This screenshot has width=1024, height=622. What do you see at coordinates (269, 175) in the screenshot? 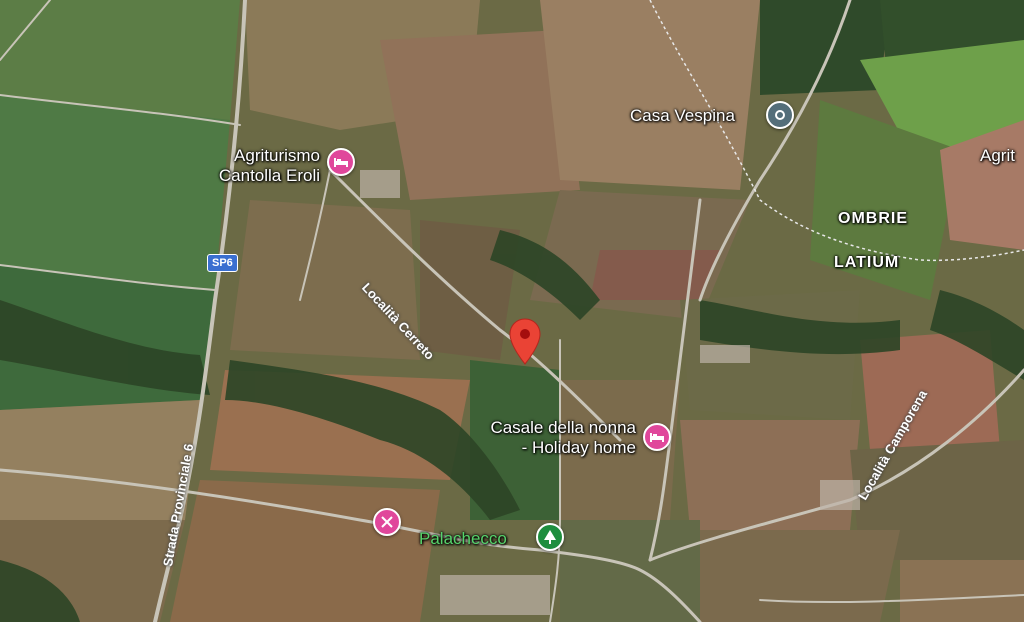
I see `poi-label-line-2: Cantolla Eroli` at bounding box center [269, 175].